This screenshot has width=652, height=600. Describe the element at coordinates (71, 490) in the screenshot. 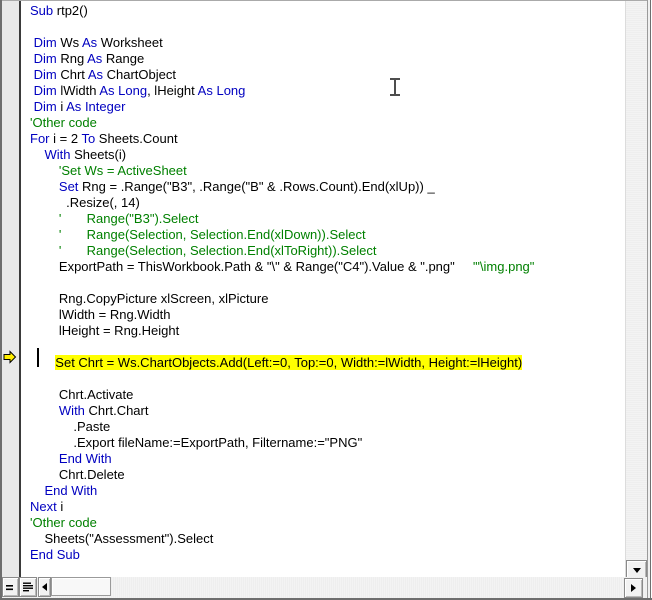

I see `code-token: End With` at that location.